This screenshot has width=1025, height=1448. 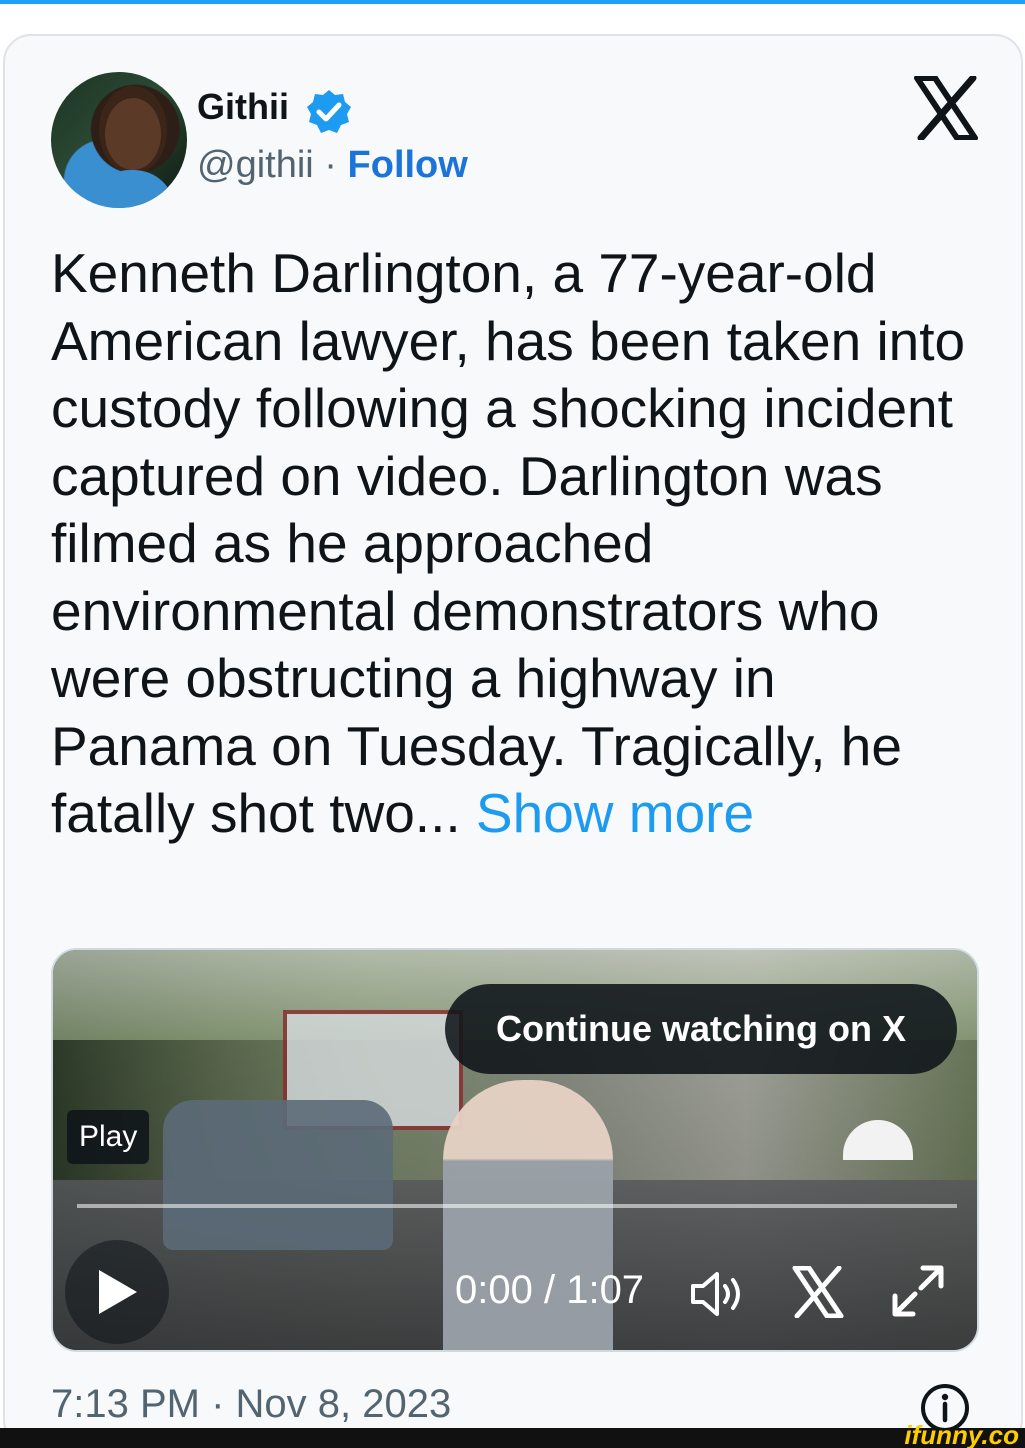 What do you see at coordinates (605, 1290) in the screenshot?
I see `time-total: 1:07` at bounding box center [605, 1290].